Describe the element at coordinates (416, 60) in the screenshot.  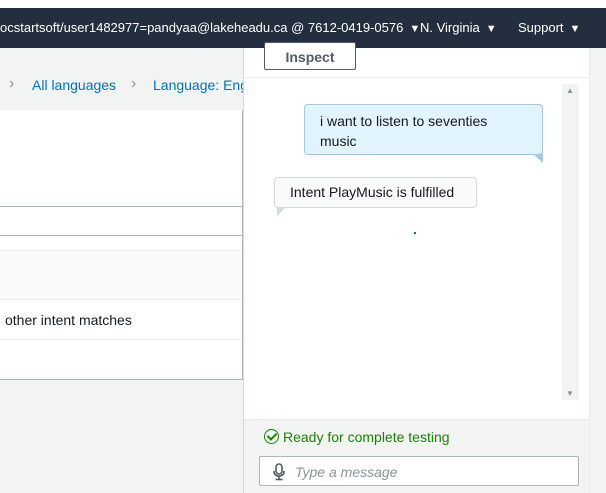
I see `inspect-bar: Inspect` at that location.